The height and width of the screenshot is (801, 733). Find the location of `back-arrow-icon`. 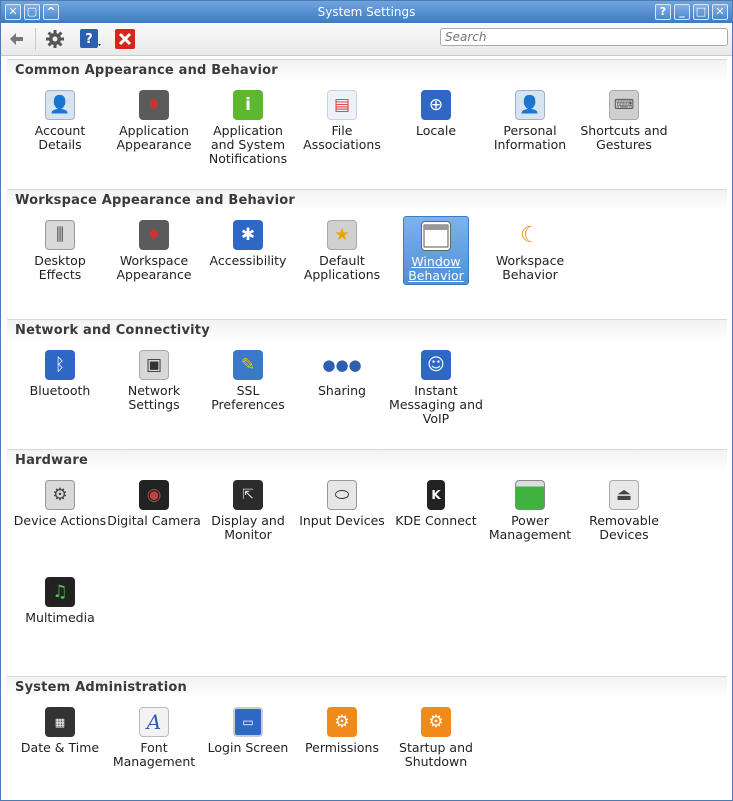

back-arrow-icon is located at coordinates (16, 39).